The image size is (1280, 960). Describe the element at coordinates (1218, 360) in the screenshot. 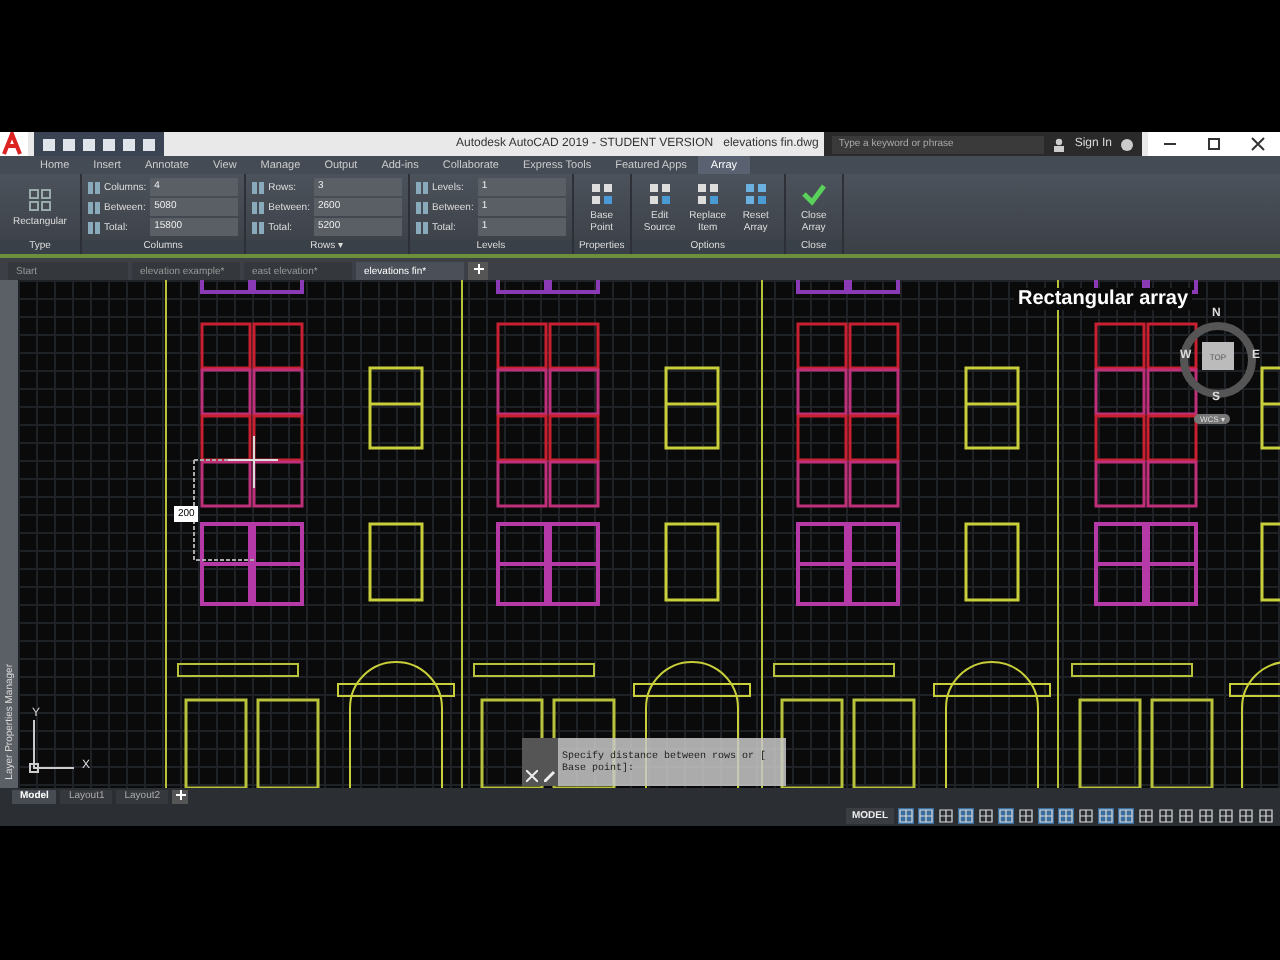

I see `compass-ring-icon` at that location.